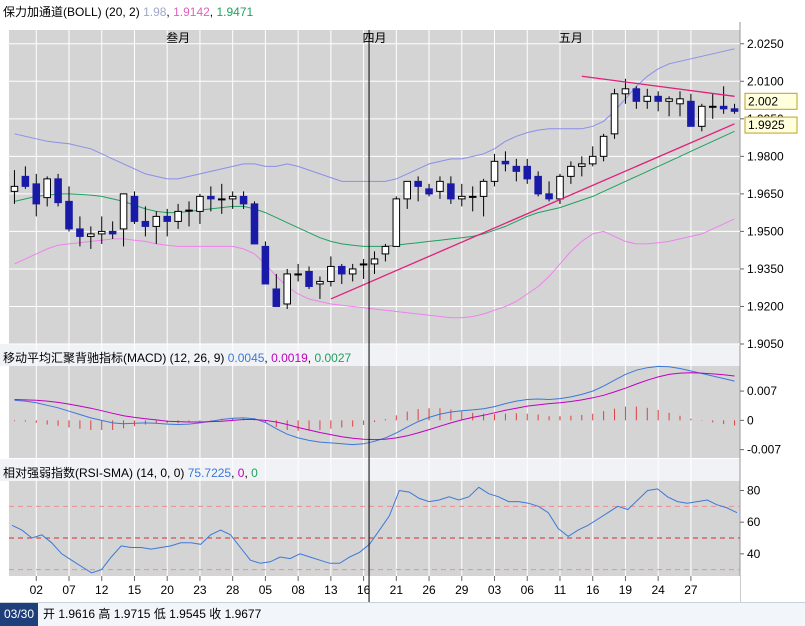  What do you see at coordinates (762, 391) in the screenshot?
I see `macd-tick-label: 0.007` at bounding box center [762, 391].